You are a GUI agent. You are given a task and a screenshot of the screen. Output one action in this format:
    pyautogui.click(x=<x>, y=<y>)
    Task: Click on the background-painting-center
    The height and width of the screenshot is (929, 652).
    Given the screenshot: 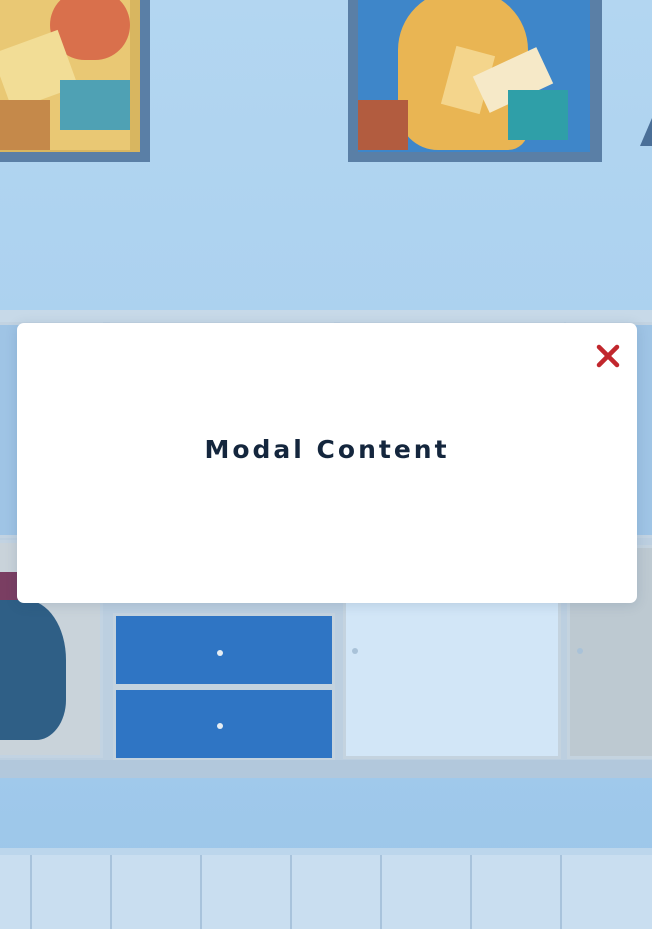 What is the action you would take?
    pyautogui.click(x=475, y=81)
    